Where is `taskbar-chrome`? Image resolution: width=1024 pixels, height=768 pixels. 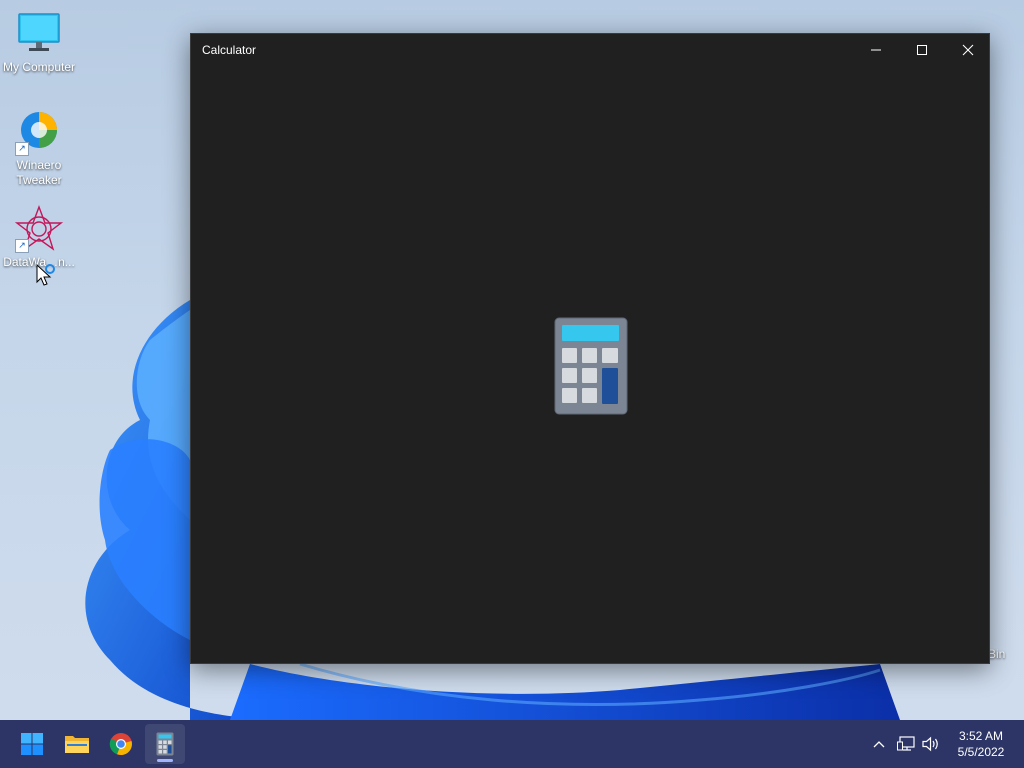
taskbar-chrome is located at coordinates (121, 744).